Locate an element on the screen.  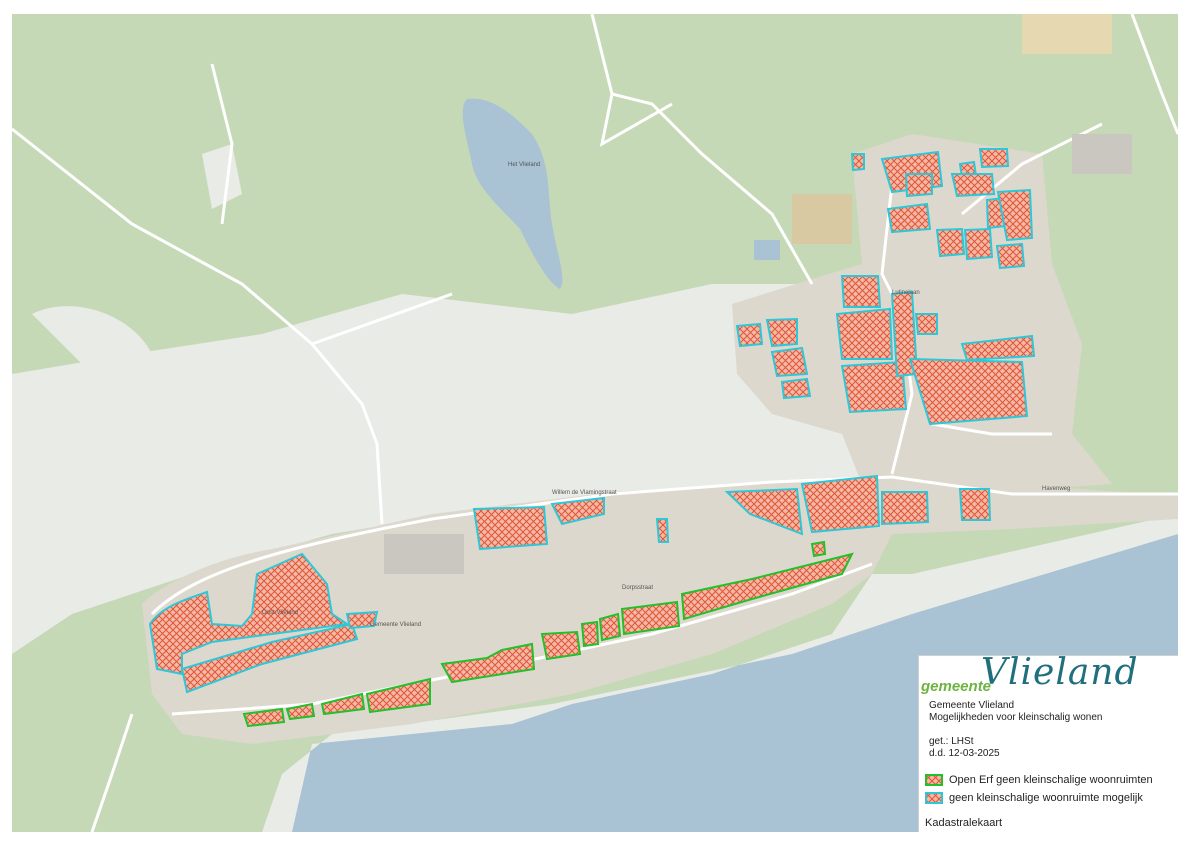
map-subtitle: Mogelijkheden voor kleinschalig wonen is located at coordinates (1016, 717).